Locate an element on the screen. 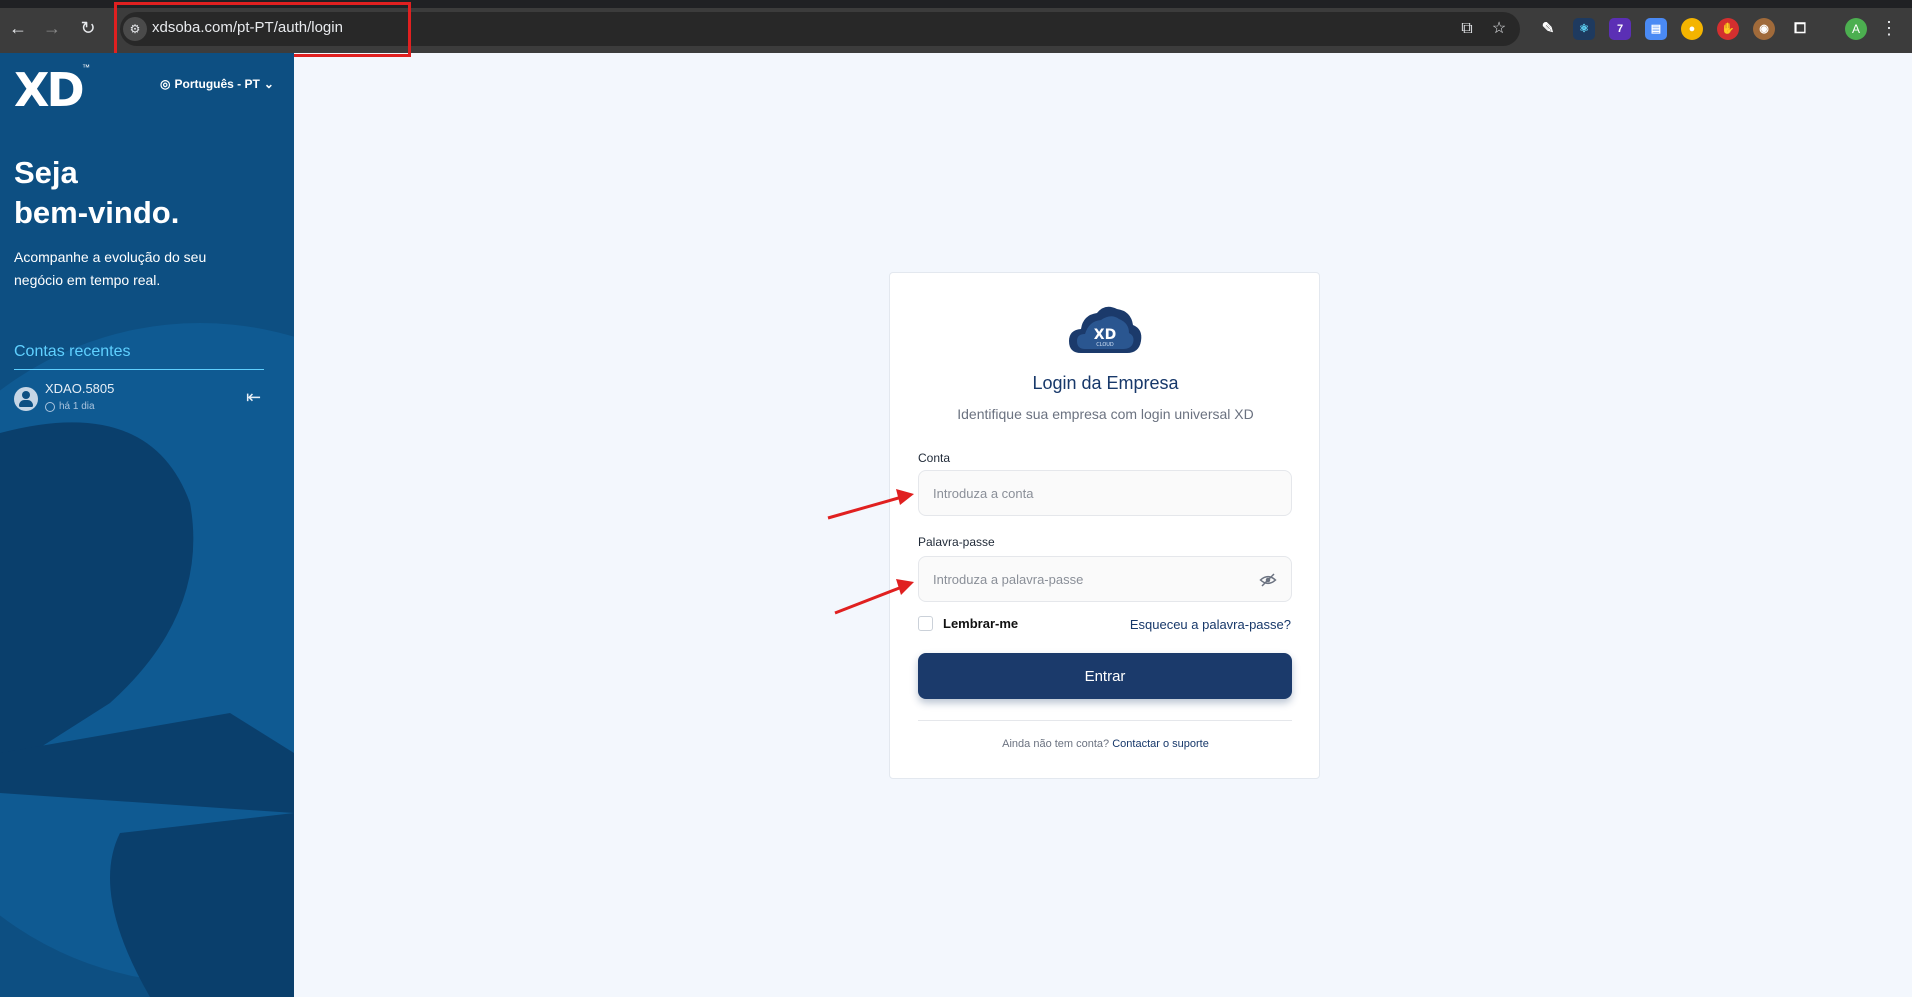 The width and height of the screenshot is (1912, 997). password-input is located at coordinates (1079, 579).